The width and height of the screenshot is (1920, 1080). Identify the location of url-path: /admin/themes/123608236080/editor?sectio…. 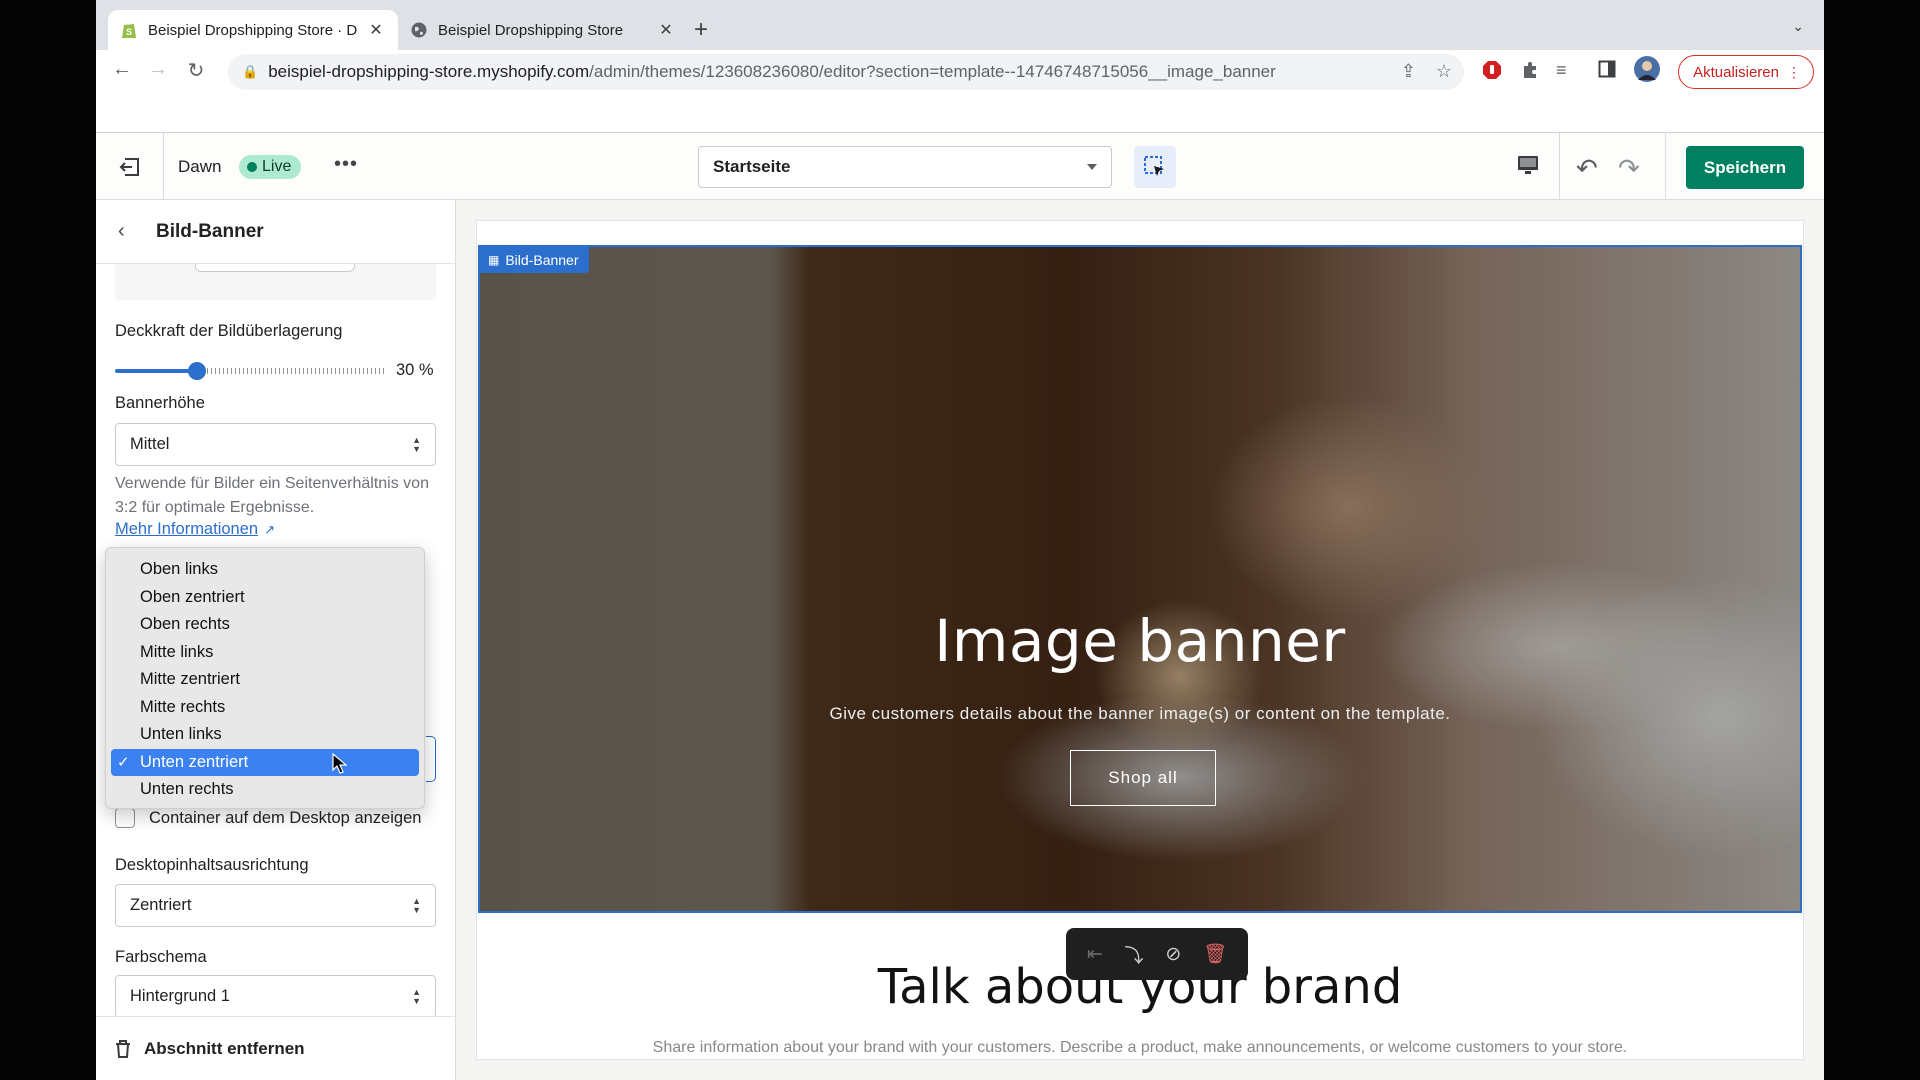
(932, 71).